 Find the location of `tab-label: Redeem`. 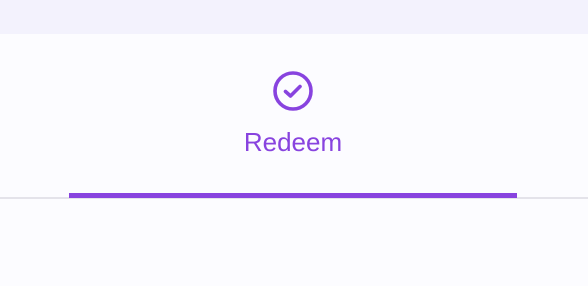

tab-label: Redeem is located at coordinates (293, 142).